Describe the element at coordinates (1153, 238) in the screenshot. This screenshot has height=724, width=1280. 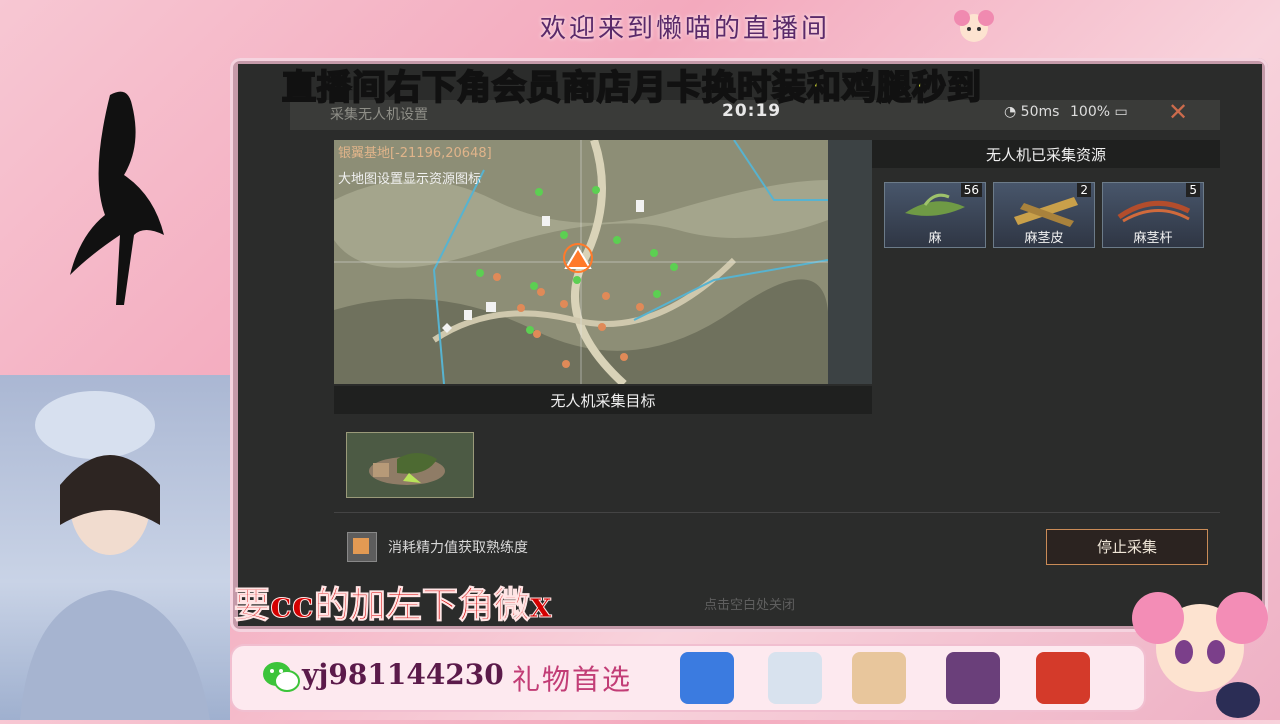
I see `resource-label: 麻茎杆` at that location.